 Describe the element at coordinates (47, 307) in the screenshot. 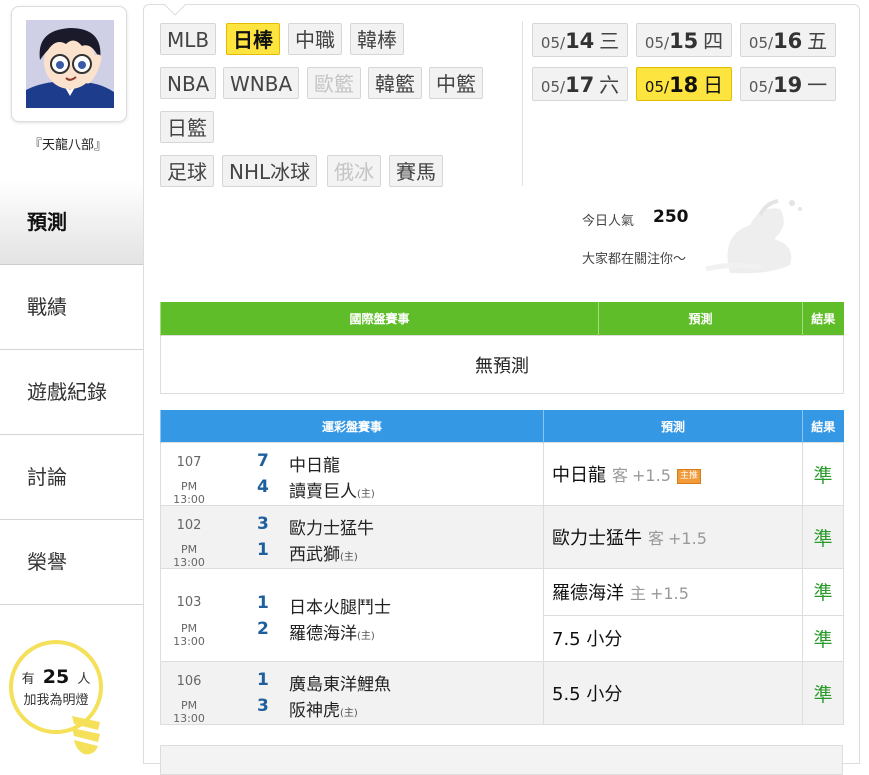

I see `sidebar-item-label: 戰績` at that location.